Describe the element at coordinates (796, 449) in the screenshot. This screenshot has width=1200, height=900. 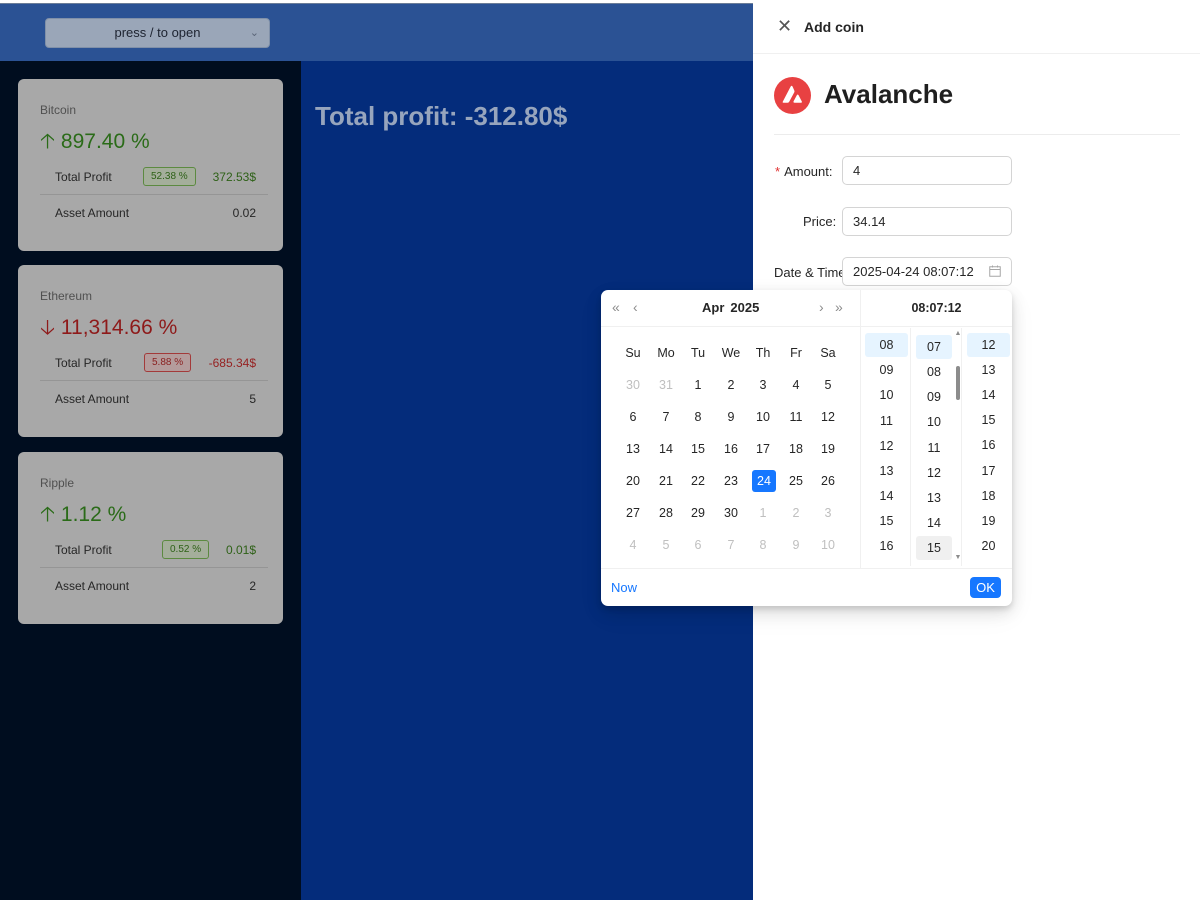
I see `calendar-day: 18` at that location.